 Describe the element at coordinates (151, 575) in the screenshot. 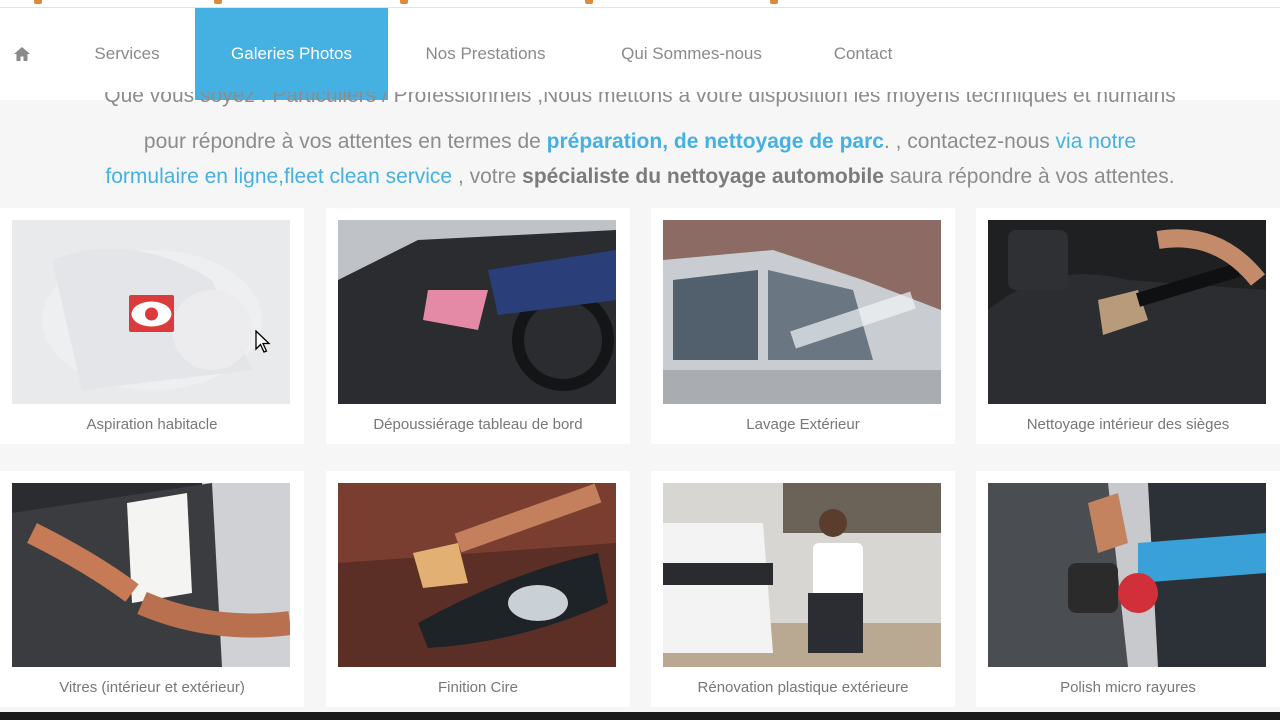

I see `gallery-image-vitres` at that location.